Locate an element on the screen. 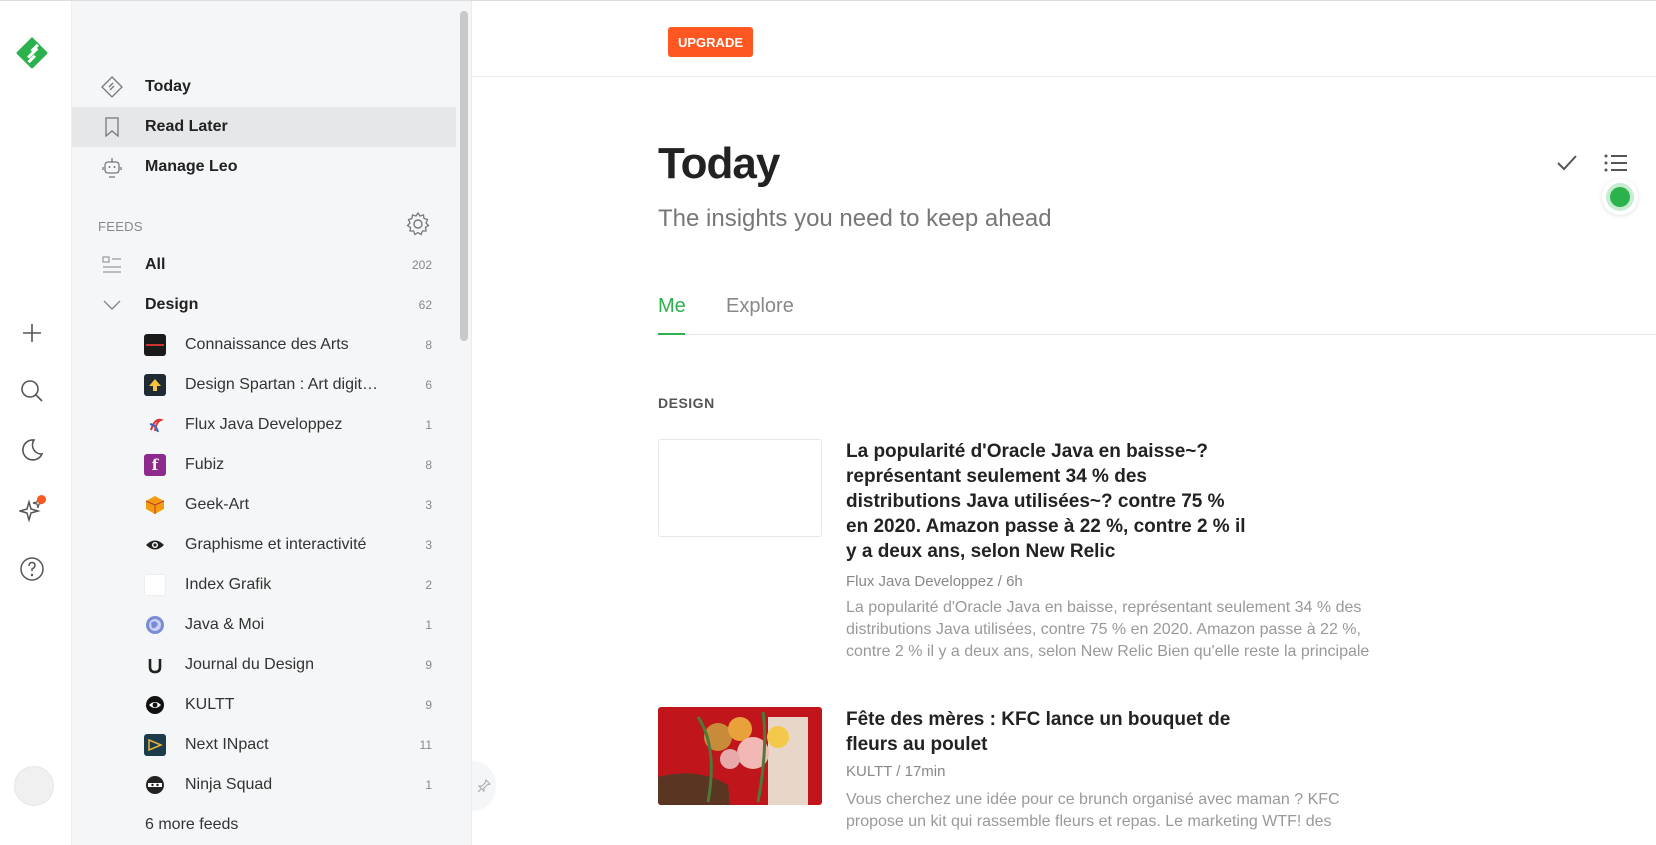 This screenshot has width=1656, height=845. sparkle-icon is located at coordinates (32, 509).